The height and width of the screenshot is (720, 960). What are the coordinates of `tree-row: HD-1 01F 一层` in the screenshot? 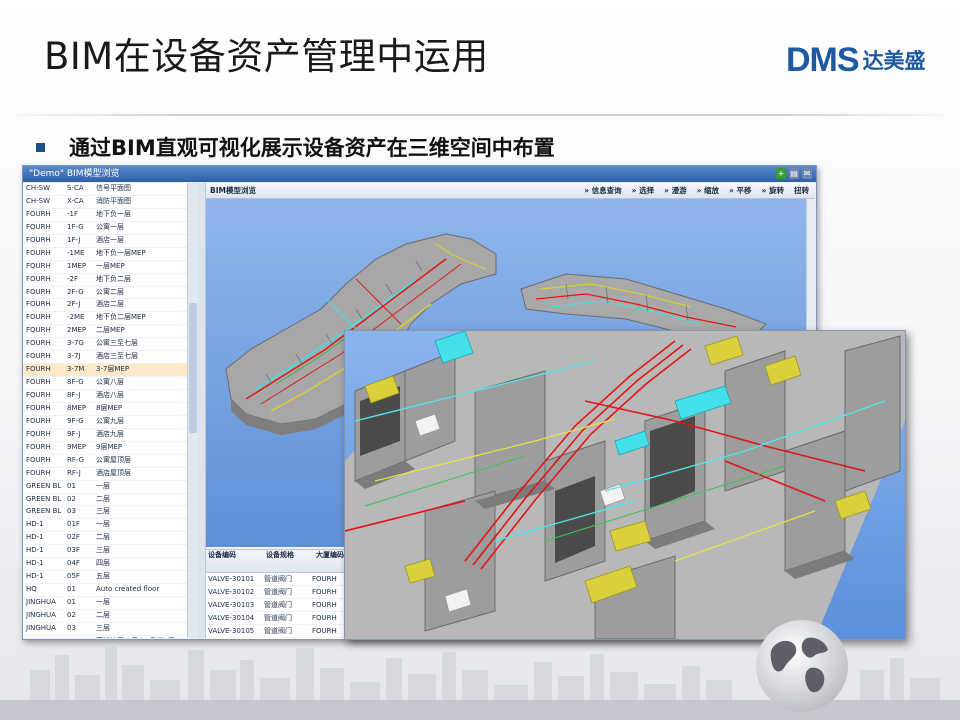 It's located at (110, 526).